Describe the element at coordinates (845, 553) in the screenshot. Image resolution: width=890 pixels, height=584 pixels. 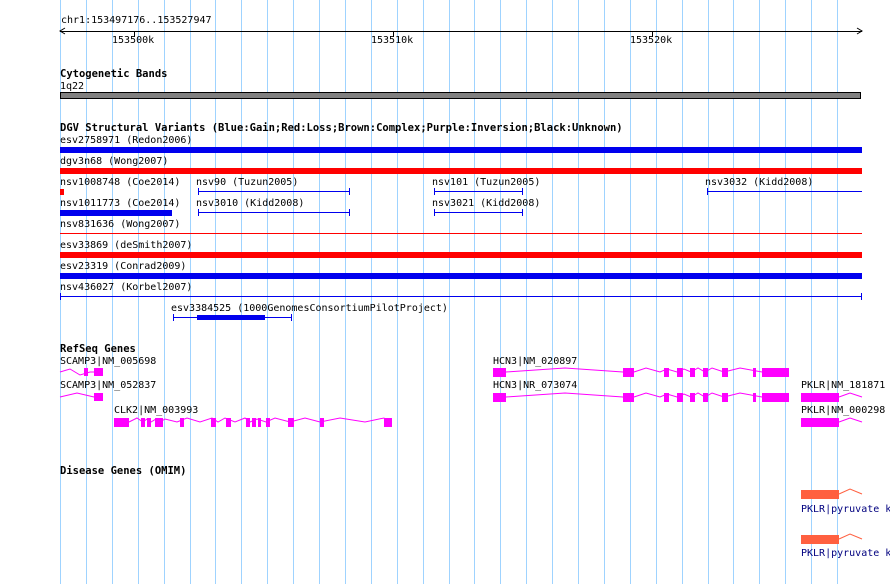
I see `omim-gene-label: PKLR|pyruvate k` at that location.